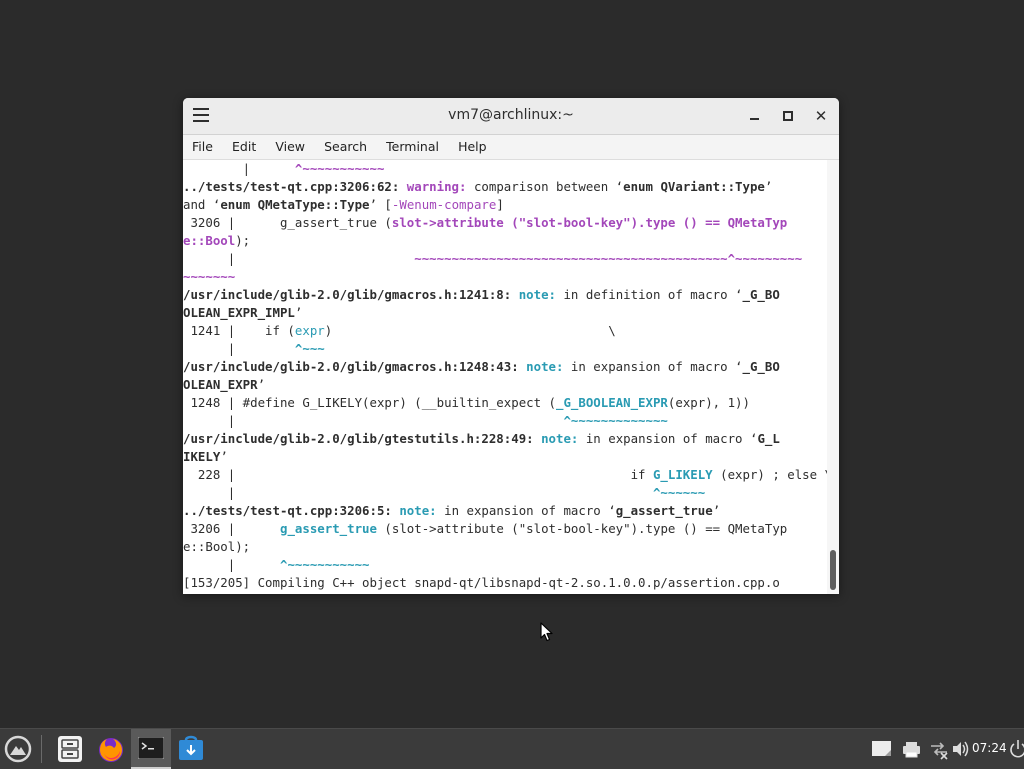 This screenshot has height=769, width=1024. What do you see at coordinates (754, 116) in the screenshot?
I see `minimize-button` at bounding box center [754, 116].